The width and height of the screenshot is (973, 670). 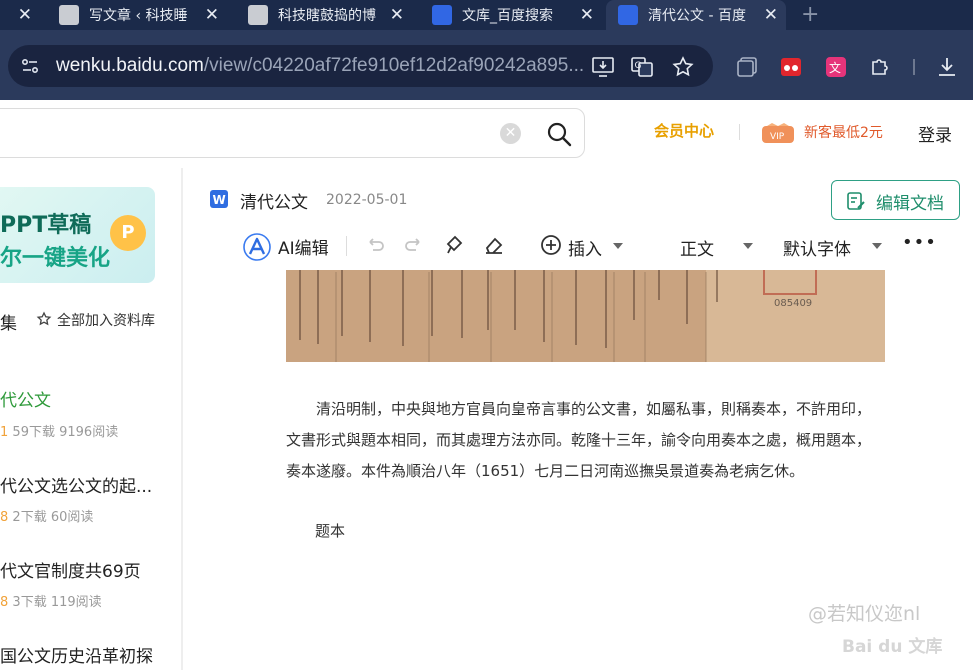 I want to click on paragraph-line: 文書形式與題本相同，而其處理方法亦同。乾隆十三年，諭令向用奏本之處，概用題本，, so click(x=579, y=440).